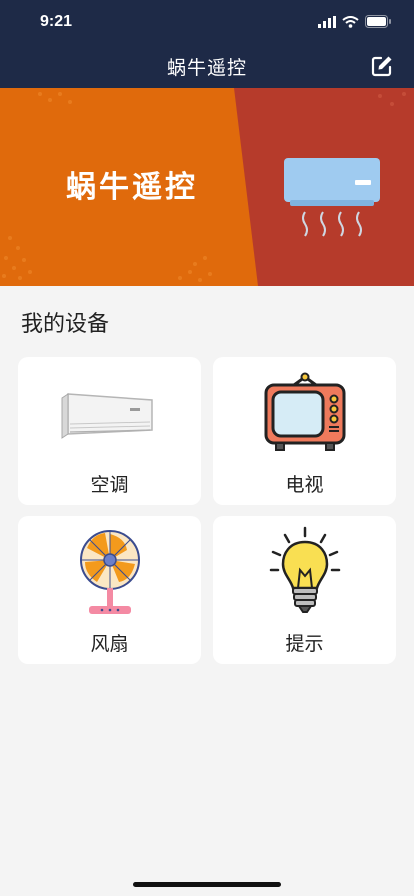 The width and height of the screenshot is (414, 896). I want to click on device-card-air-conditioner: 空调, so click(109, 431).